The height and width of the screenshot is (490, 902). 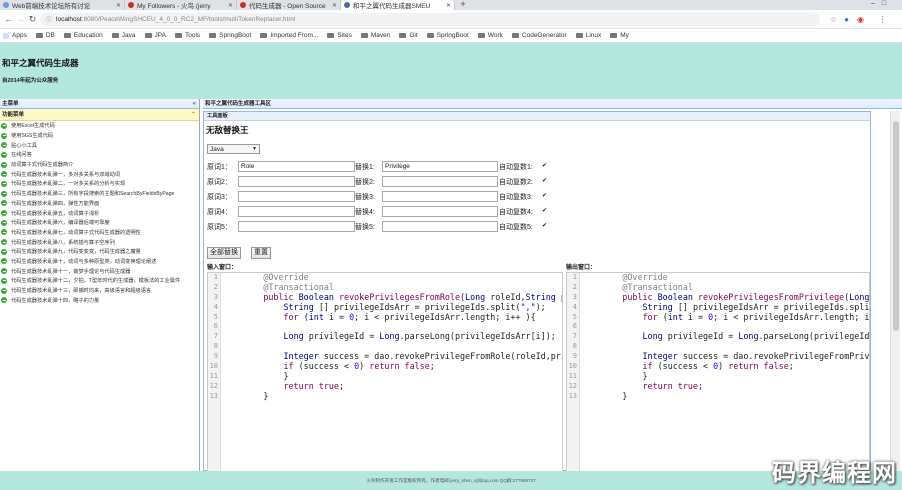 What do you see at coordinates (10, 104) in the screenshot?
I see `panel-title: 主菜单` at bounding box center [10, 104].